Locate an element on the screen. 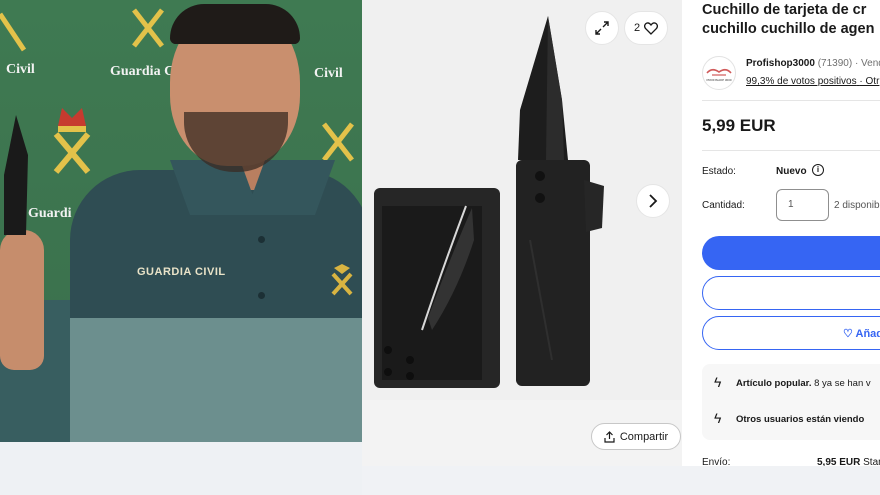 This screenshot has height=495, width=880. watchlist-label: ♡ Añad is located at coordinates (861, 333).